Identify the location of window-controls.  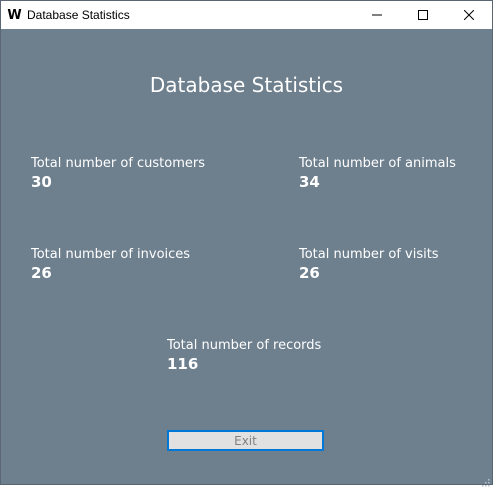
(423, 15).